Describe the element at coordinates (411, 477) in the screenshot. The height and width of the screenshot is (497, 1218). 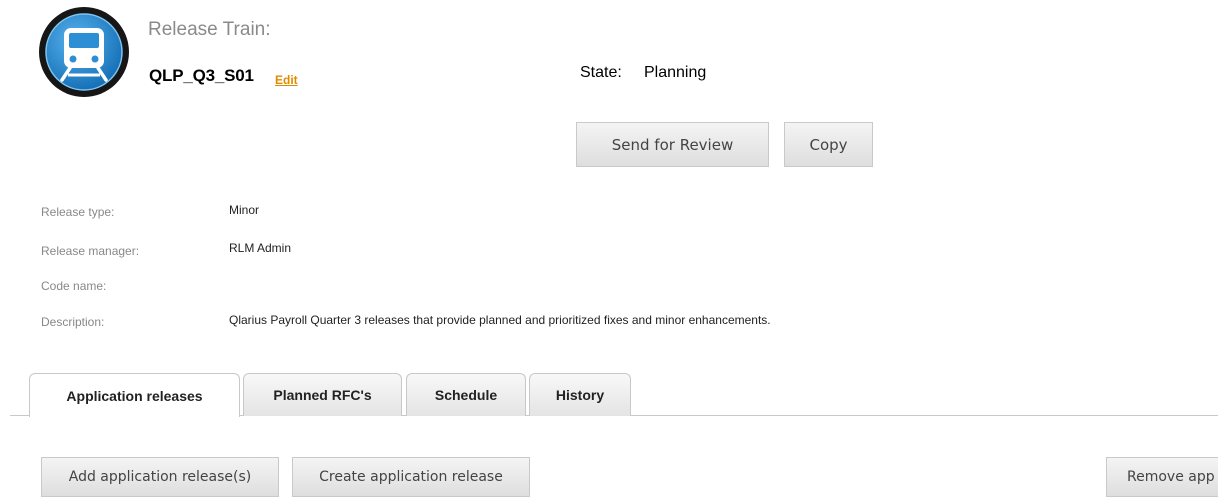
I see `create-application-release-button: Create application release` at that location.